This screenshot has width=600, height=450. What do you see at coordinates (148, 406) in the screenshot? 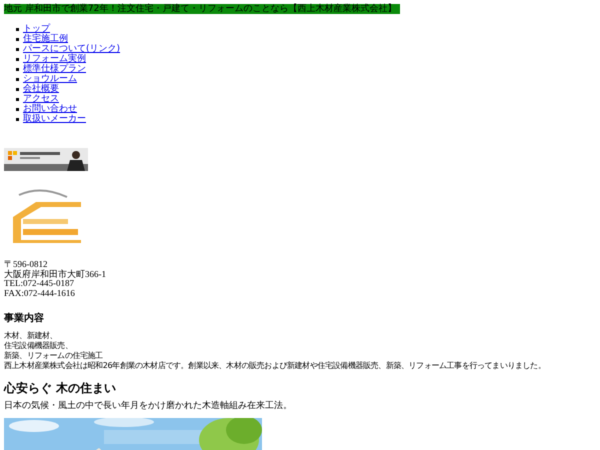
I see `body-text: 日本の気候・風土の中で長い年月をかけ磨かれた木造軸組み在来工法。` at bounding box center [148, 406].